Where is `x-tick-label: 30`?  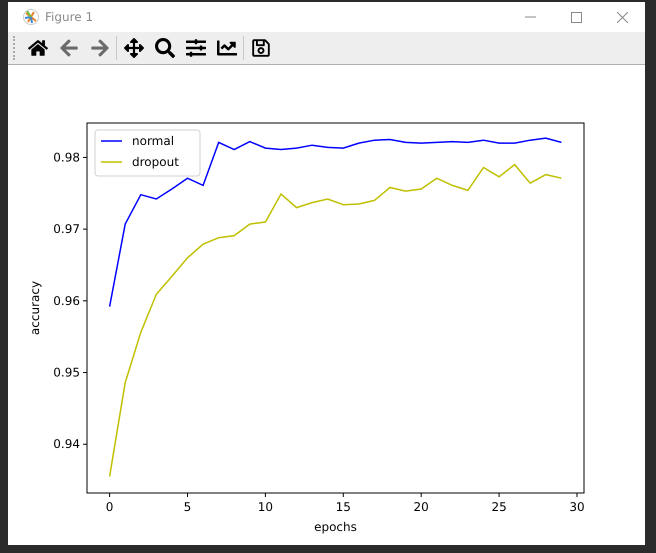 x-tick-label: 30 is located at coordinates (577, 507).